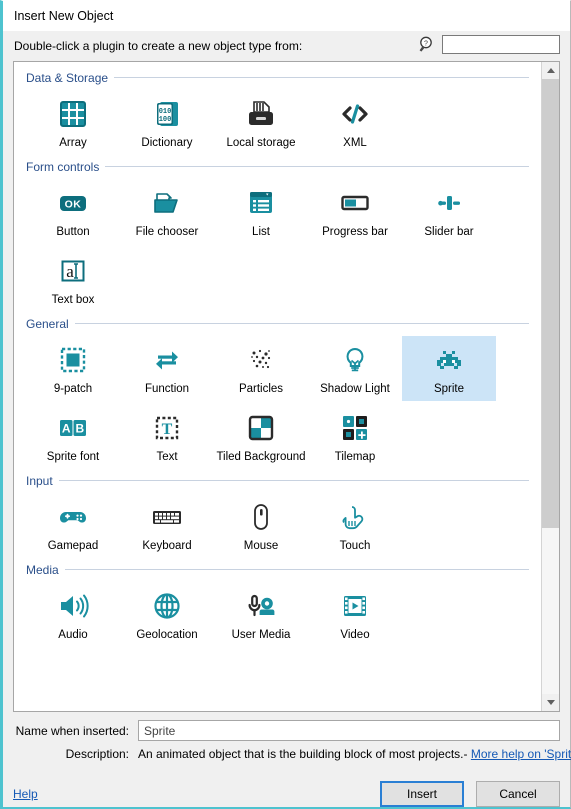  Describe the element at coordinates (355, 211) in the screenshot. I see `plugin-item-progress-bar: Progress bar` at that location.